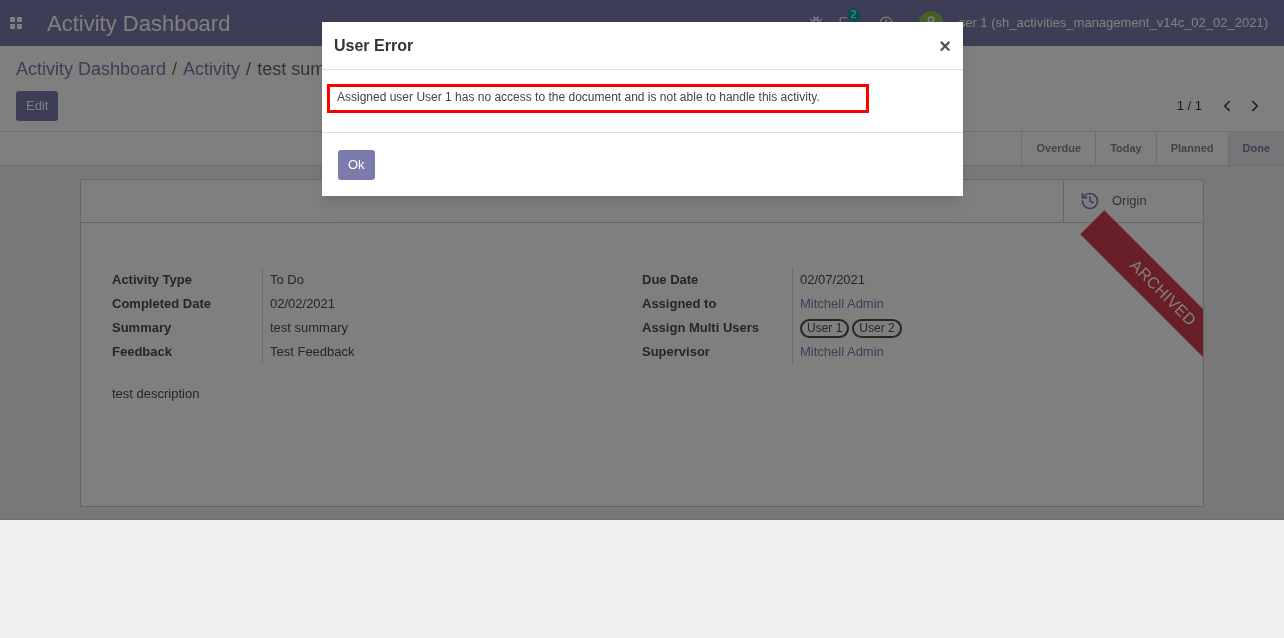  Describe the element at coordinates (452, 328) in the screenshot. I see `field-value: test summary` at that location.